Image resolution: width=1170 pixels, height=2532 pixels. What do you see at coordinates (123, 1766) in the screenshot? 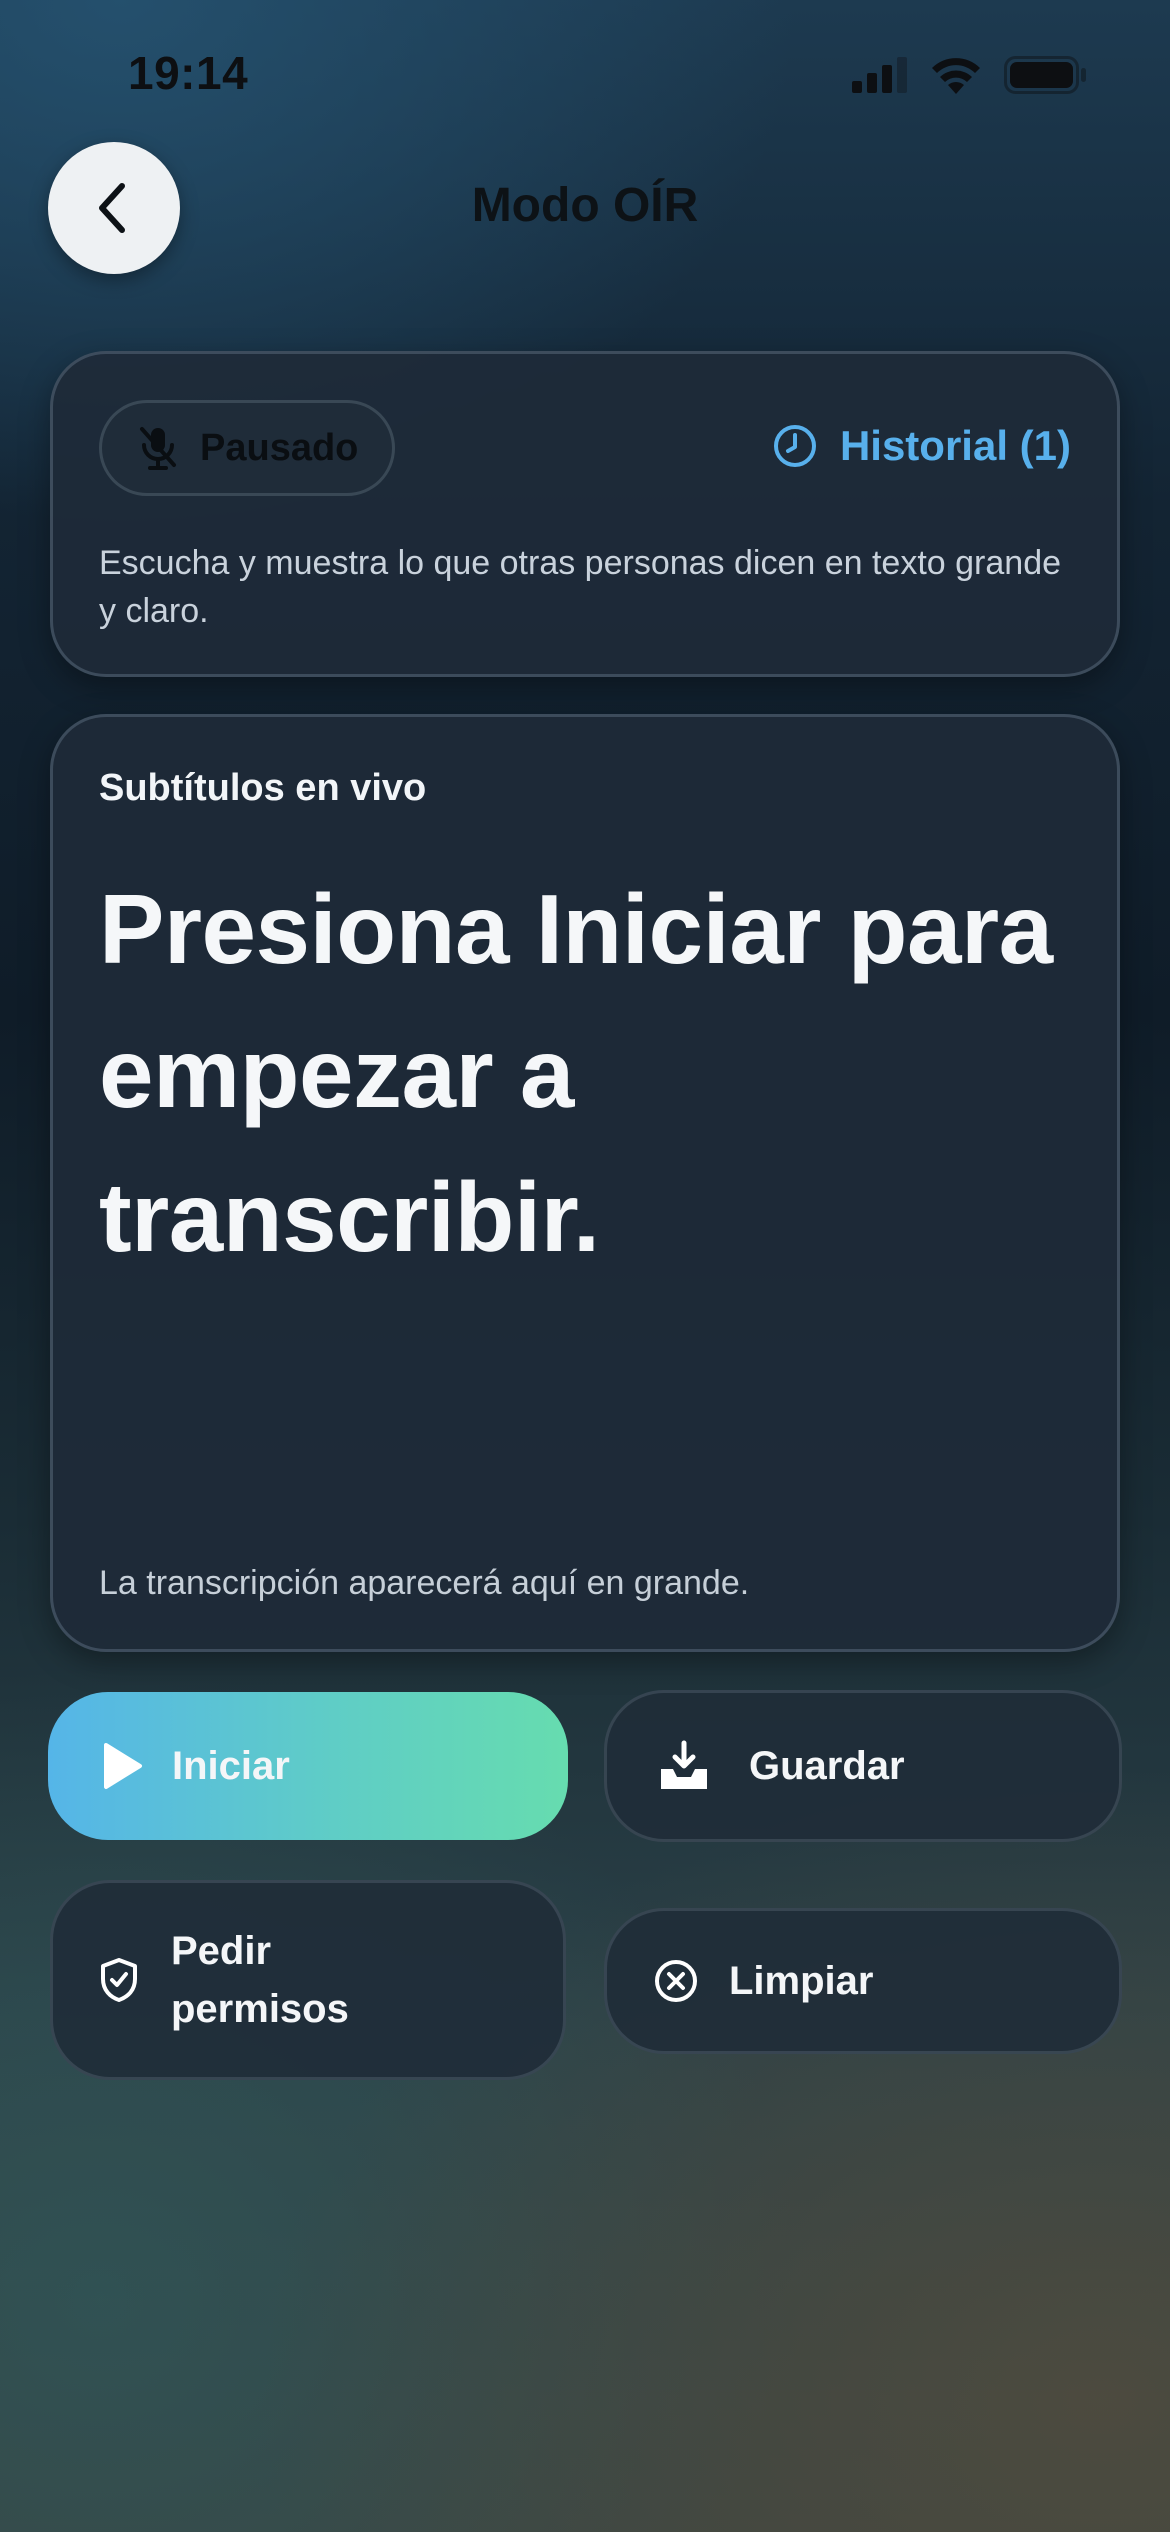
I see `play-icon` at bounding box center [123, 1766].